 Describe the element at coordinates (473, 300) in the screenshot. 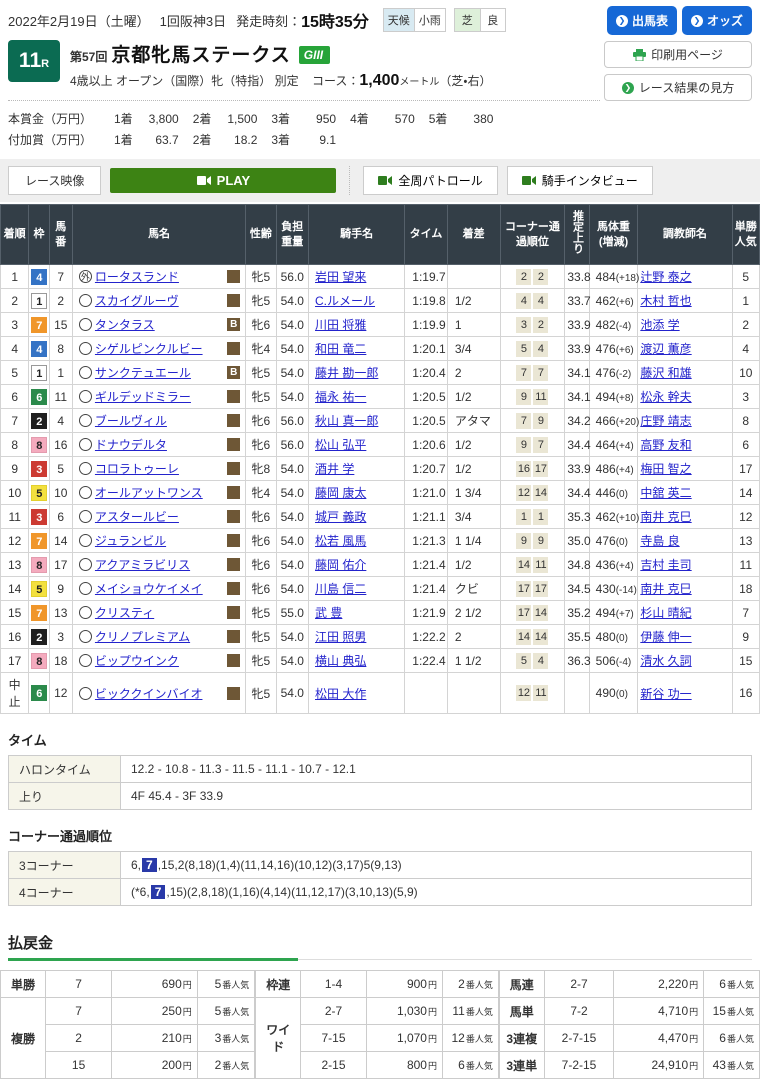

I see `margin: 1/2` at that location.